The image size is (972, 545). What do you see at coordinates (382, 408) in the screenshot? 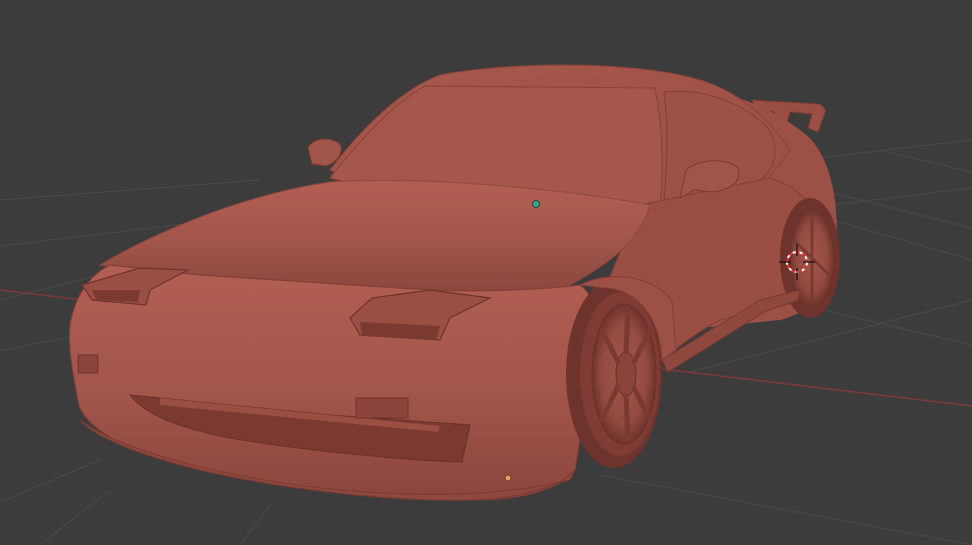
I see `fog-light-right` at bounding box center [382, 408].